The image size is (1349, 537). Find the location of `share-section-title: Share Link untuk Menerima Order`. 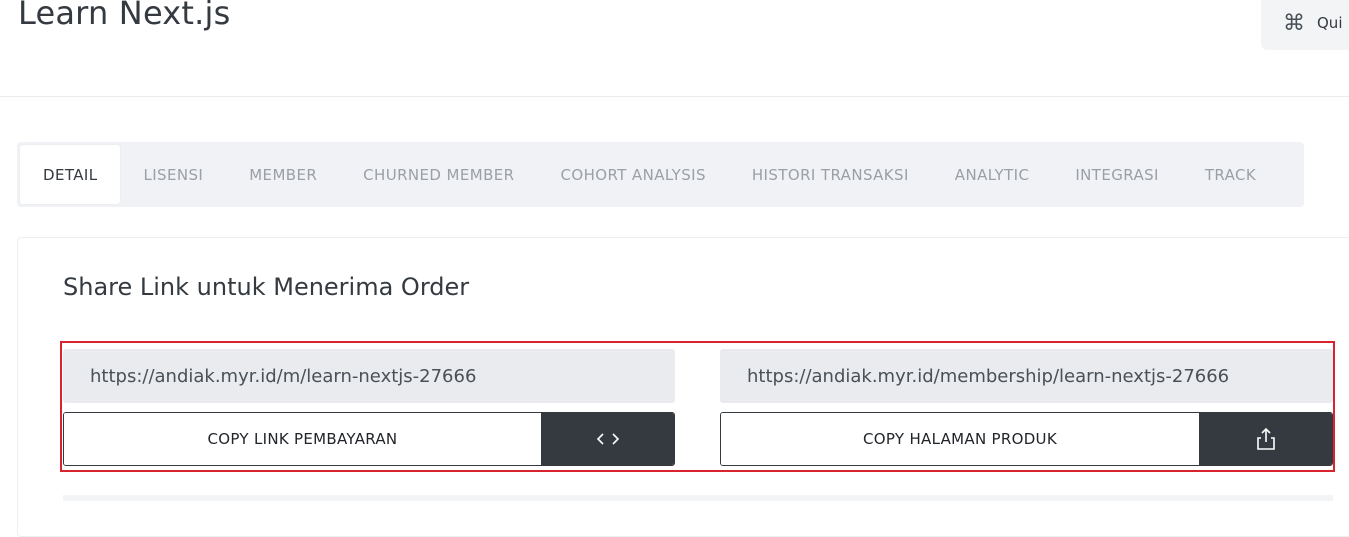

share-section-title: Share Link untuk Menerima Order is located at coordinates (266, 287).